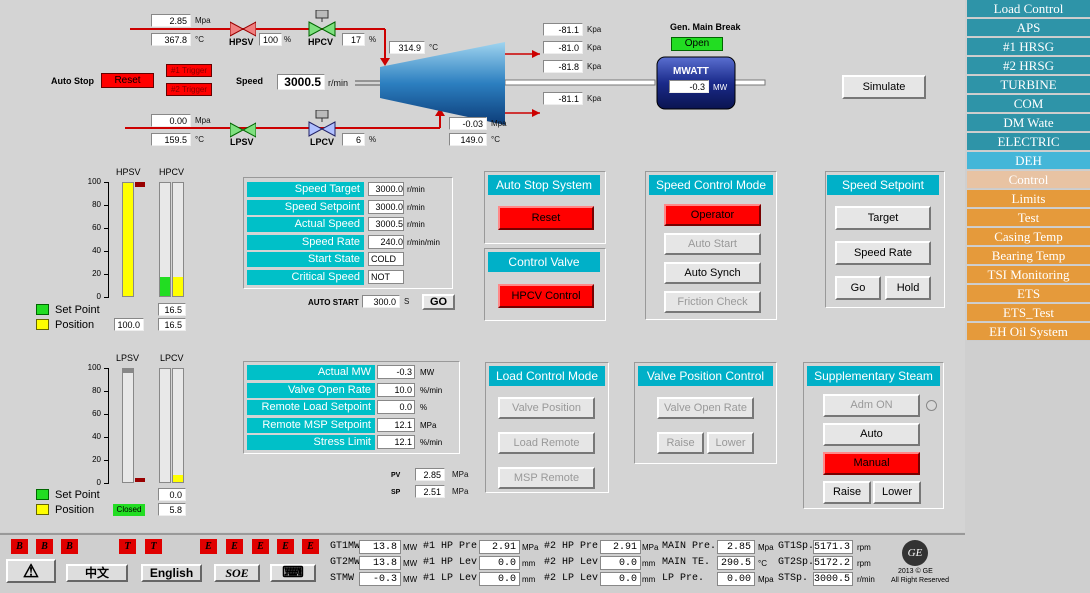 The height and width of the screenshot is (593, 1090). I want to click on auto-start-go-button: GO, so click(438, 302).